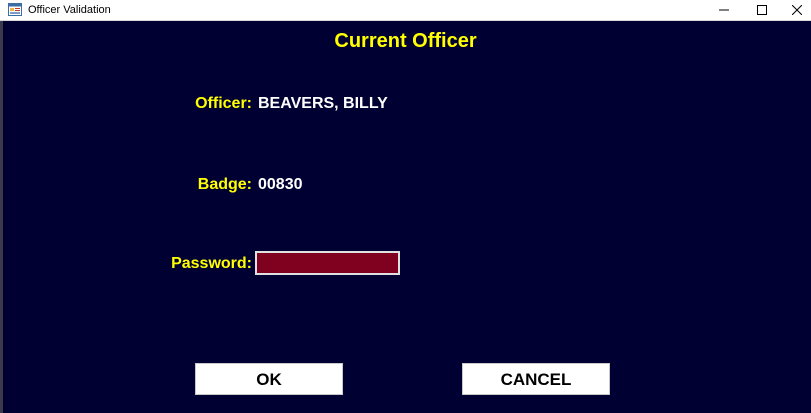 The width and height of the screenshot is (811, 413). Describe the element at coordinates (69, 10) in the screenshot. I see `window-title: Officer Validation` at that location.